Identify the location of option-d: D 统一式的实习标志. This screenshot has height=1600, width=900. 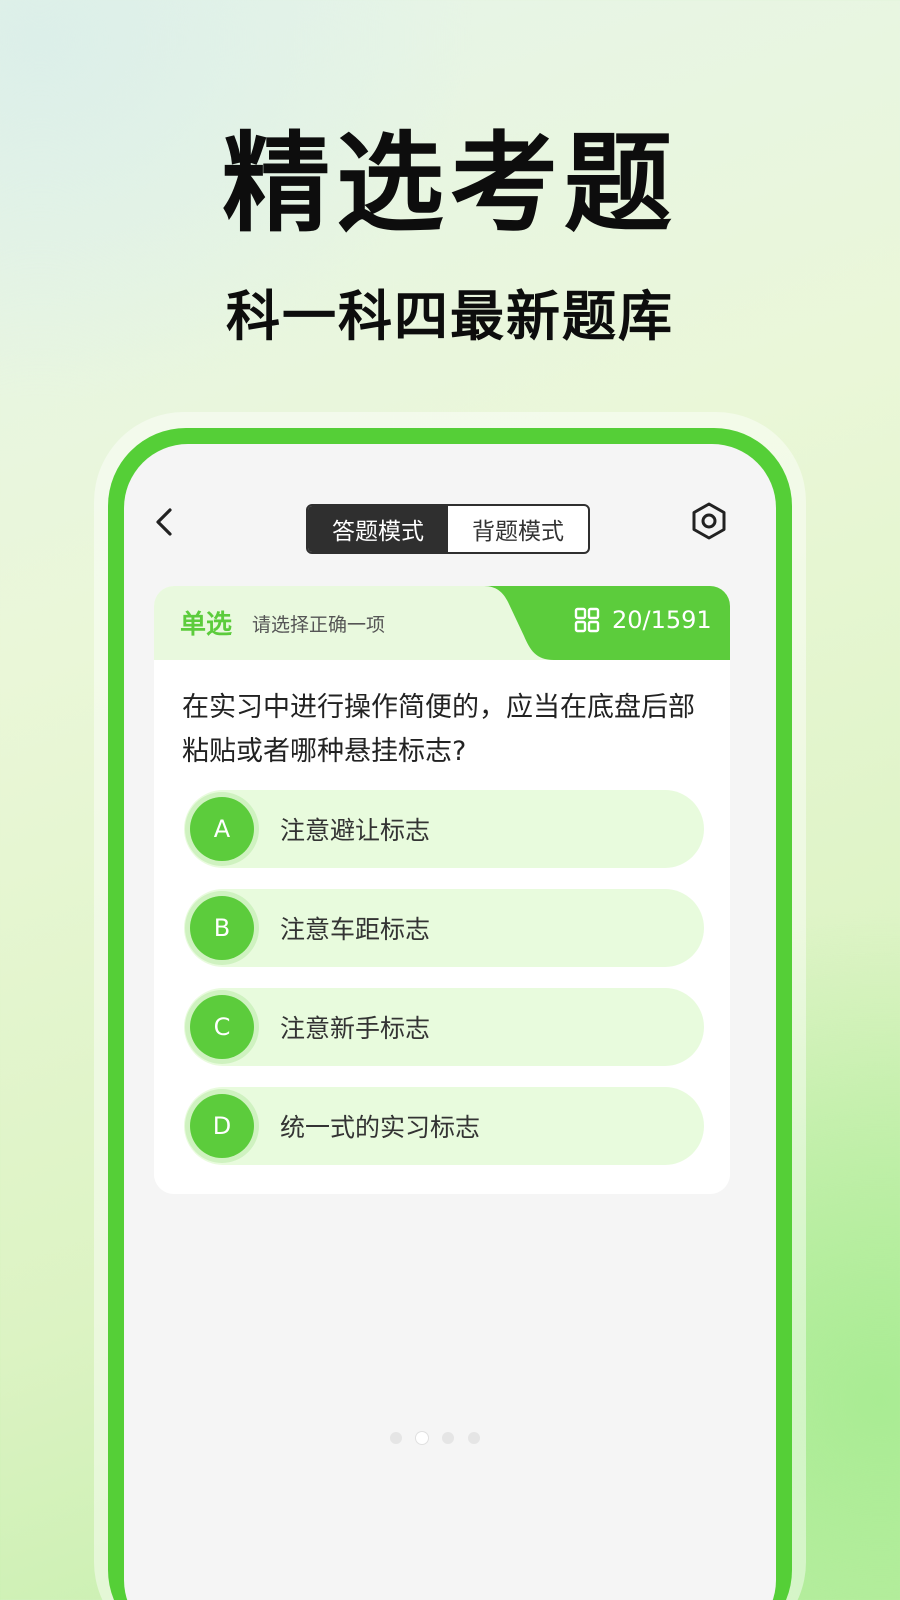
(444, 1126).